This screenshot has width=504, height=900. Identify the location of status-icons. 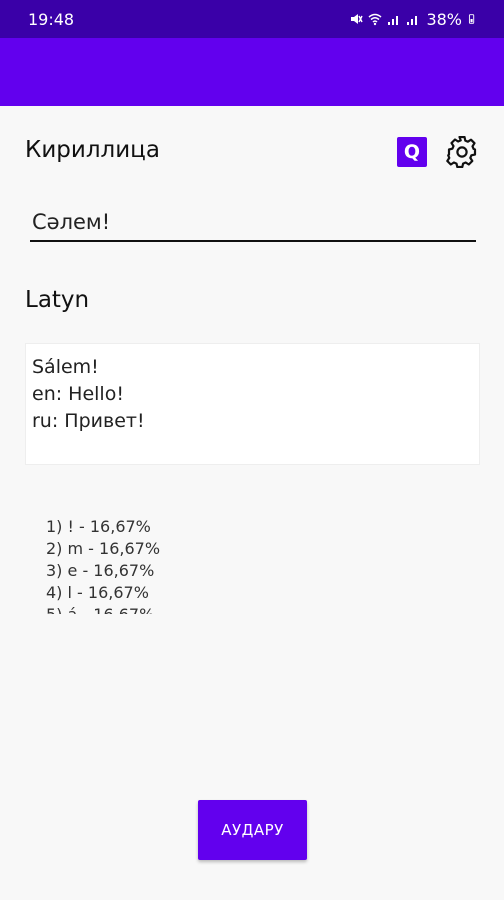
(384, 19).